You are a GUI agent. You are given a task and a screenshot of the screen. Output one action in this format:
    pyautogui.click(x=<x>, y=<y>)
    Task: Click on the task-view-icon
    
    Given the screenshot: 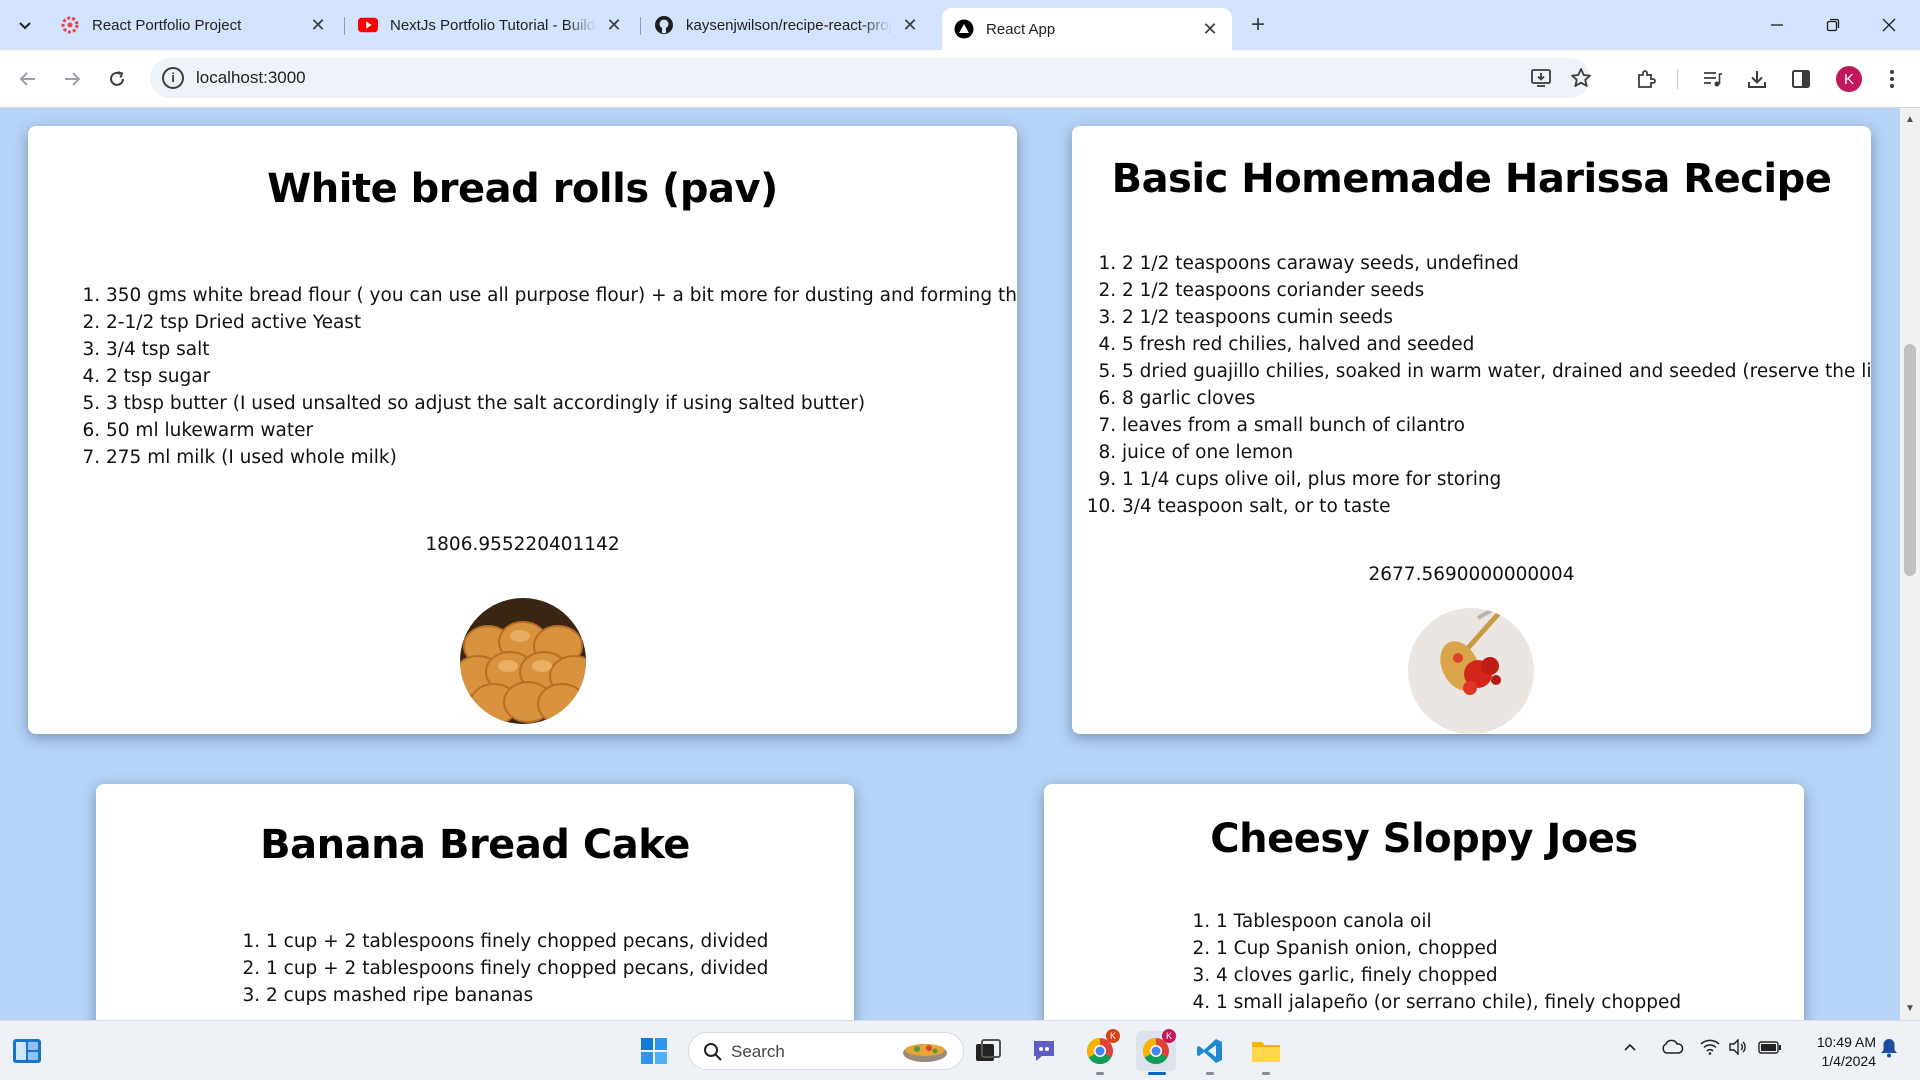 What is the action you would take?
    pyautogui.click(x=988, y=1050)
    